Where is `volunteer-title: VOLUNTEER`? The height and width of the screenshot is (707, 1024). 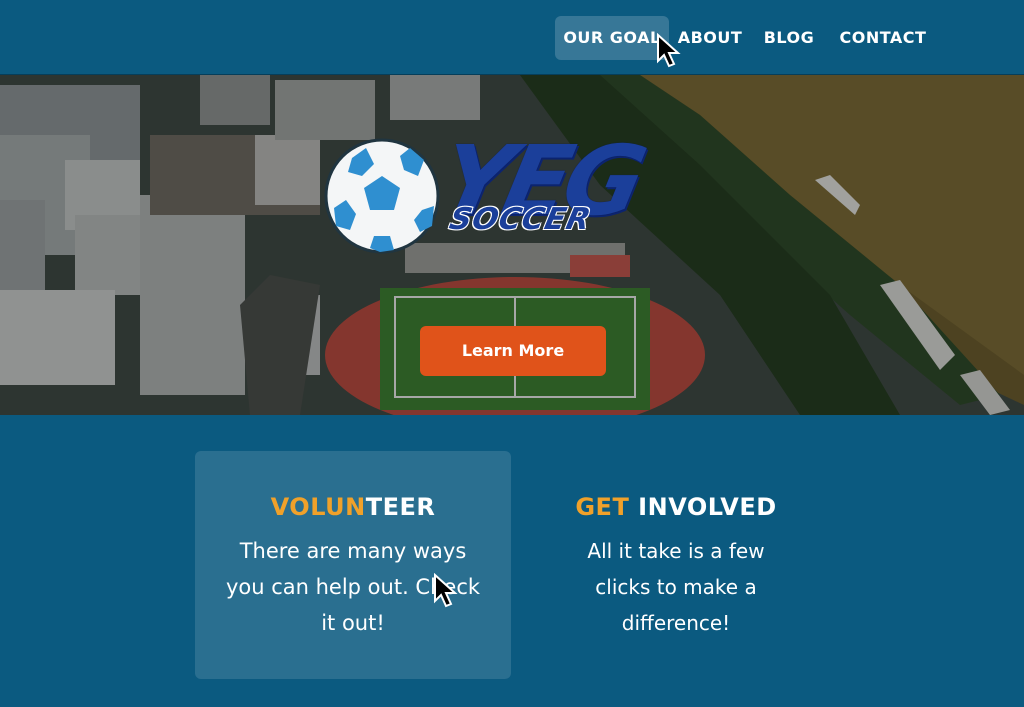
volunteer-title: VOLUNTEER is located at coordinates (353, 507).